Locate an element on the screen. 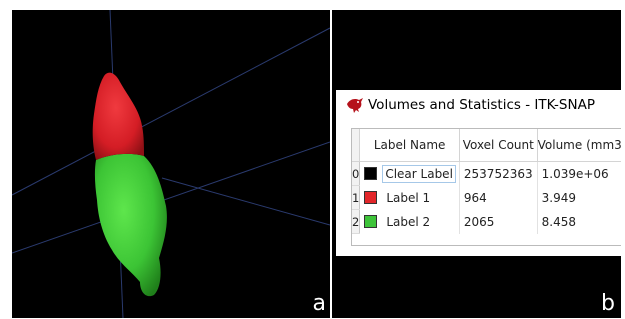  label-1-region is located at coordinates (118, 116).